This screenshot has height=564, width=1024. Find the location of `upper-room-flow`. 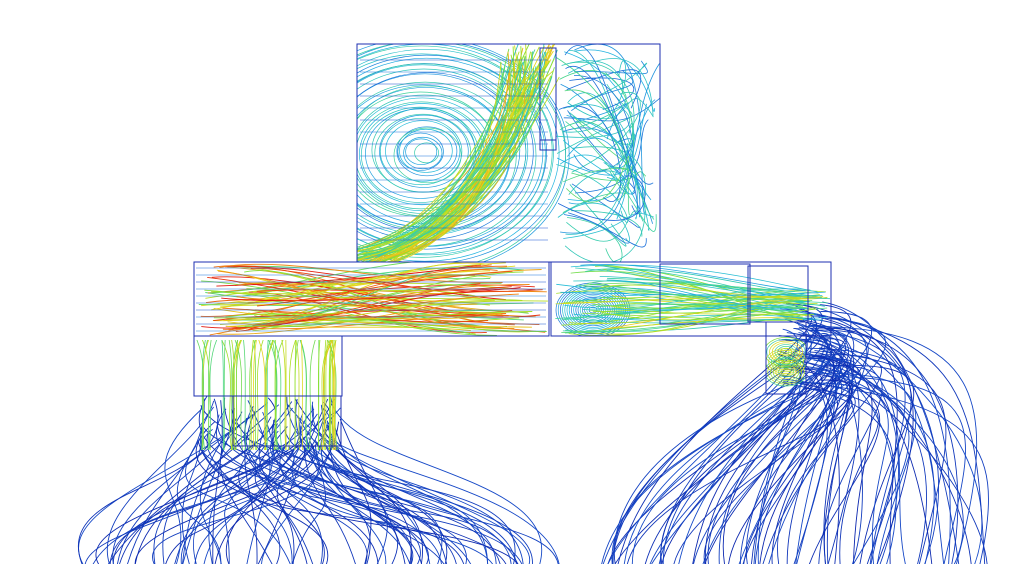

upper-room-flow is located at coordinates (508, 153).